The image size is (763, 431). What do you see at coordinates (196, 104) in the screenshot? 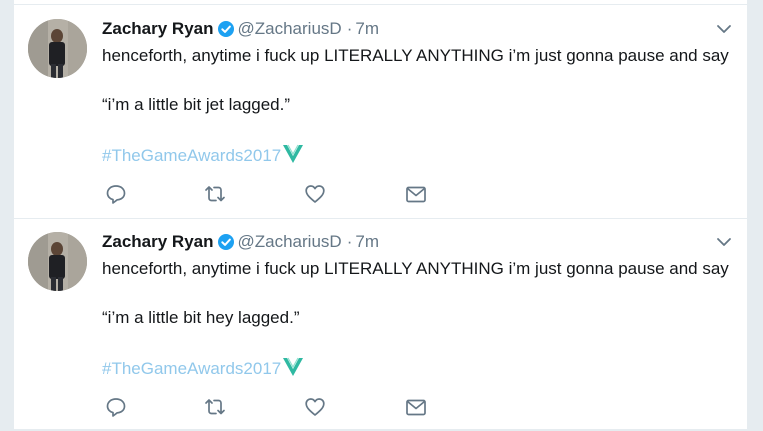
I see `tweet-text-line: “i’m a little bit jet lagged.”` at bounding box center [196, 104].